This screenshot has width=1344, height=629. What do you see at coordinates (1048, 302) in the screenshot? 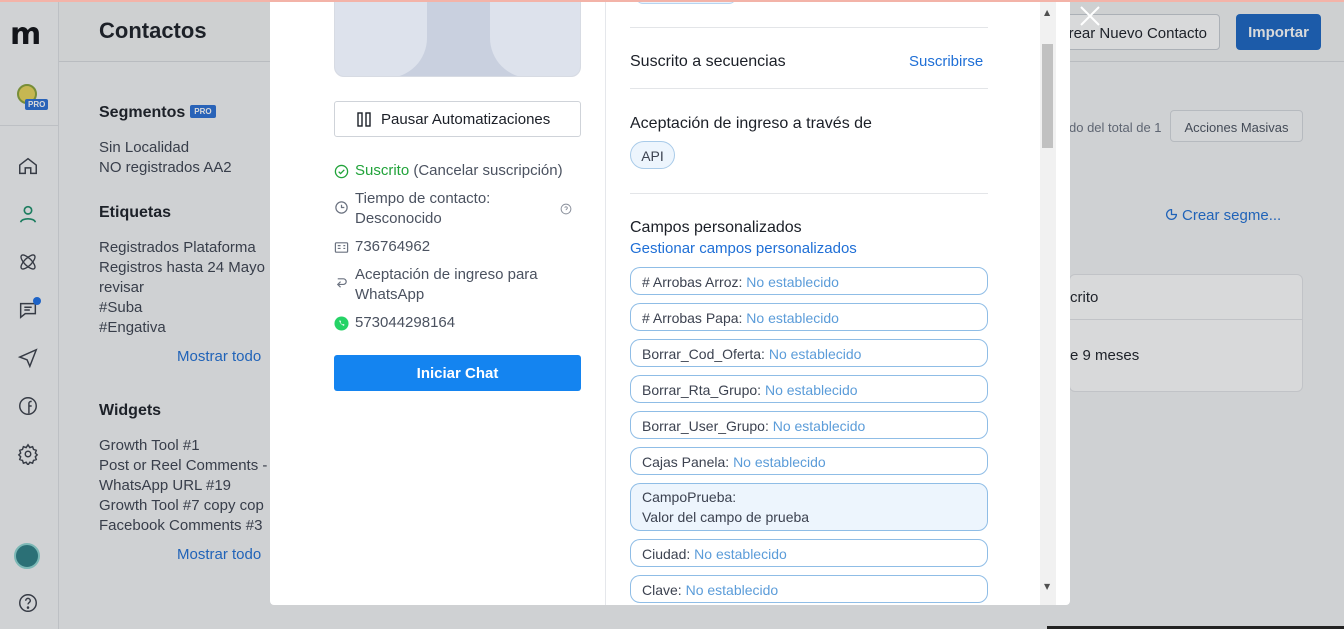
I see `modal-scrollbar: ▲ ▼` at bounding box center [1048, 302].